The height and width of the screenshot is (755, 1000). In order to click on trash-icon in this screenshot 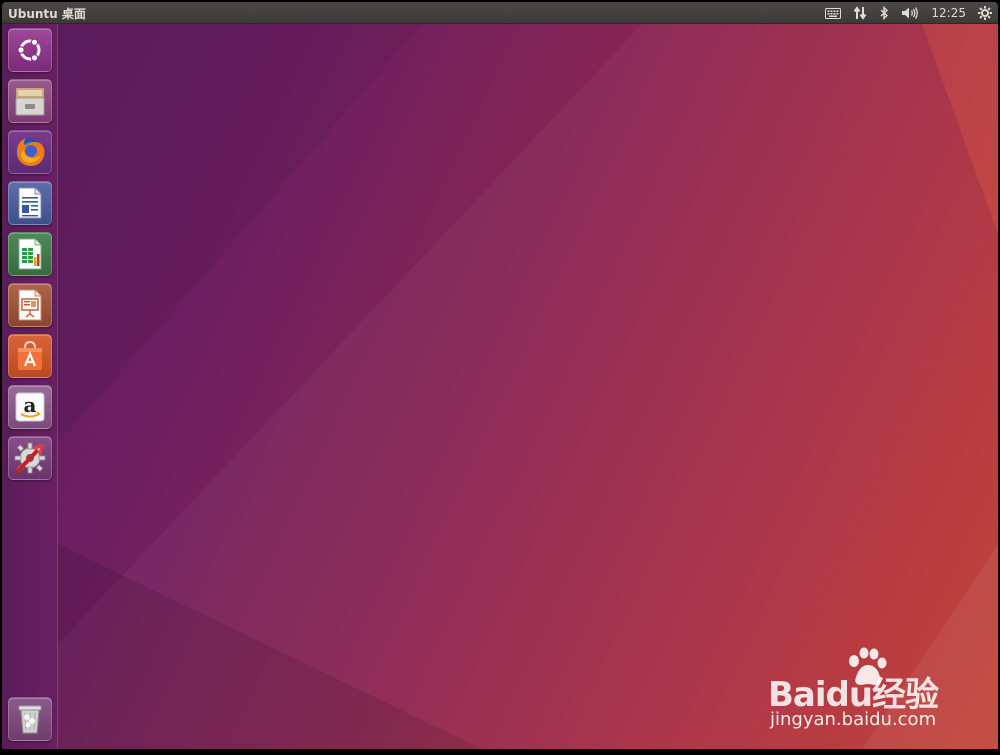, I will do `click(30, 719)`.